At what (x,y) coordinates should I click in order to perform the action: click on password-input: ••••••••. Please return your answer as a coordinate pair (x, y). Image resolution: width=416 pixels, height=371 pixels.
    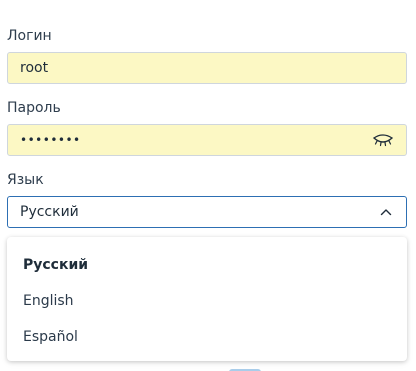
    Looking at the image, I should click on (207, 140).